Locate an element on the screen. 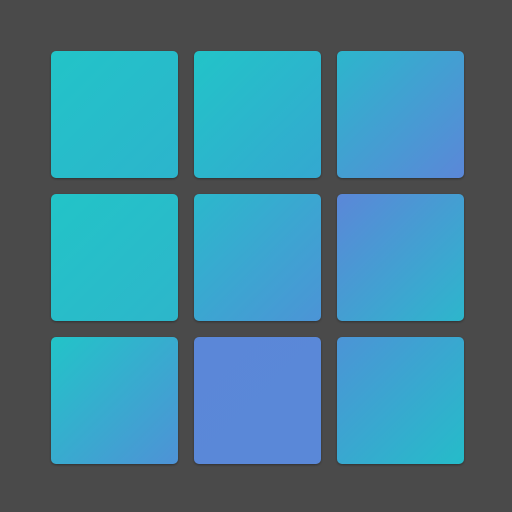 The height and width of the screenshot is (512, 512). tile-r1-c3 is located at coordinates (400, 114).